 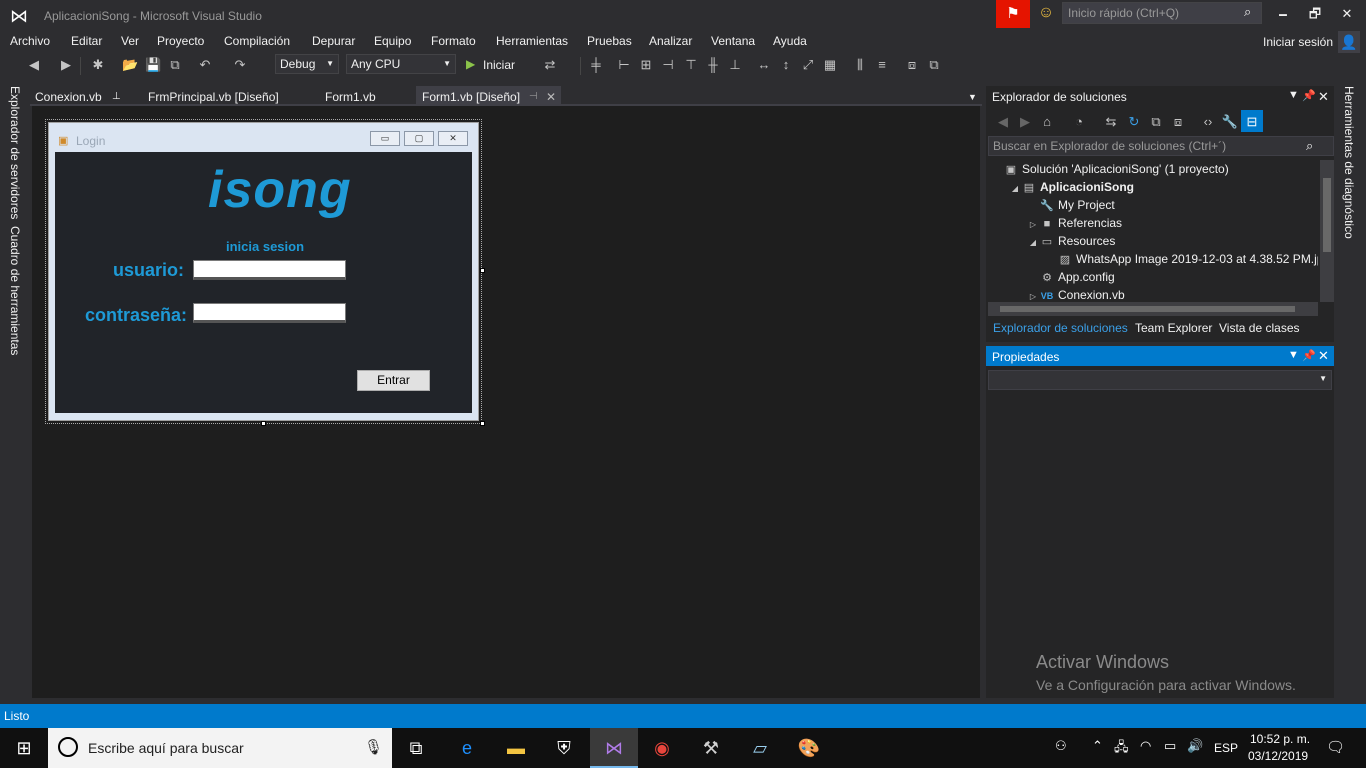 I want to click on align-rights-icon: ⊣, so click(x=668, y=65).